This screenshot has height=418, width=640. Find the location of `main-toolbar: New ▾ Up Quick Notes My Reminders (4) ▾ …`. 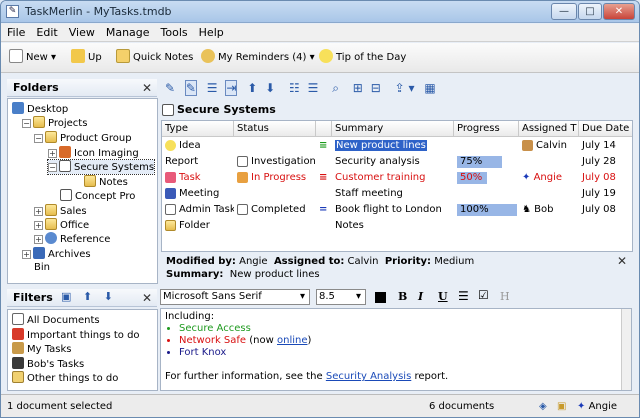

main-toolbar: New ▾ Up Quick Notes My Reminders (4) ▾ … is located at coordinates (320, 58).